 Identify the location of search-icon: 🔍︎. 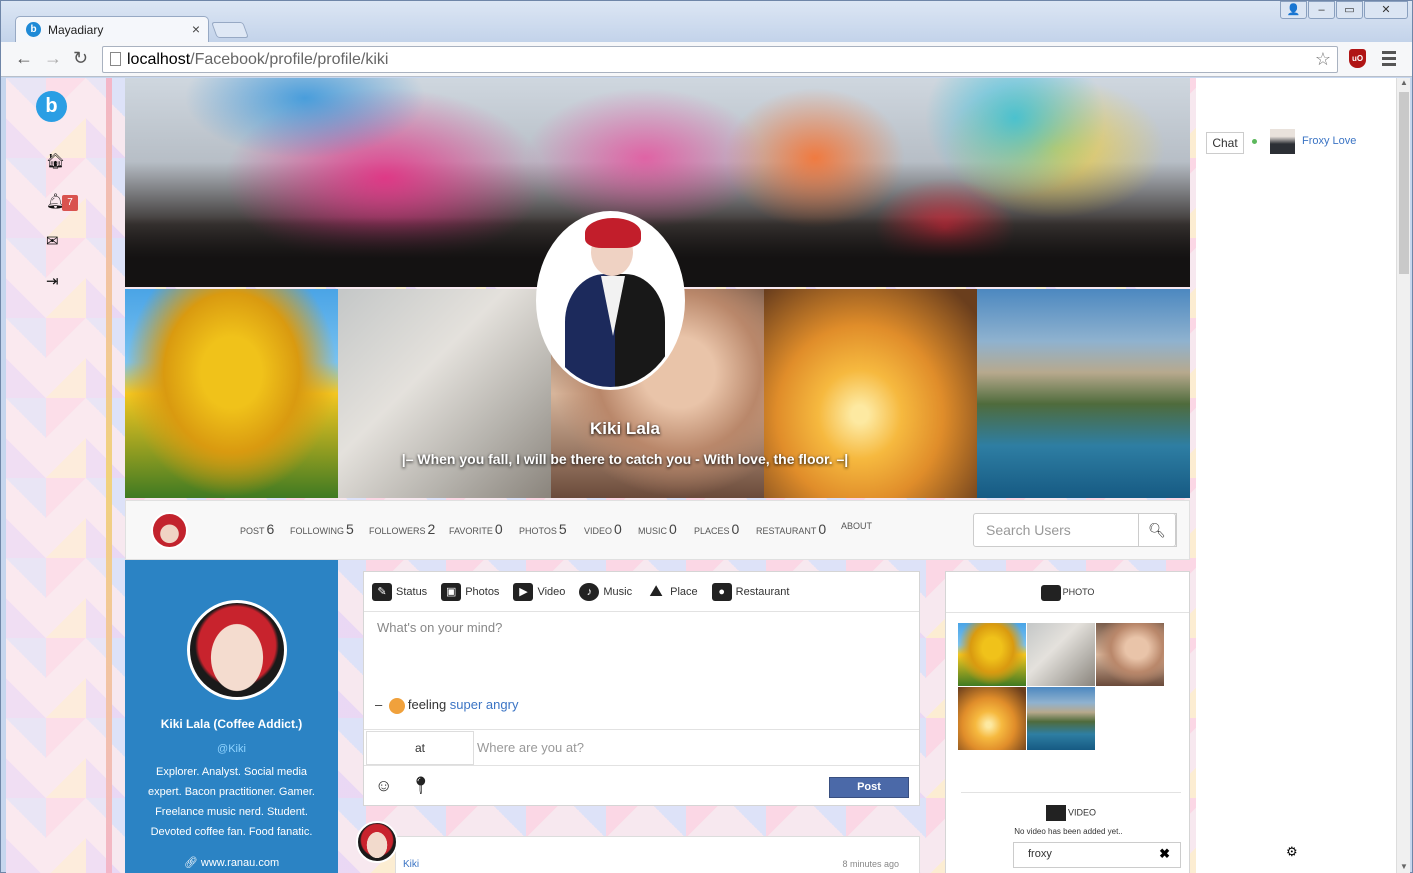
(1157, 530).